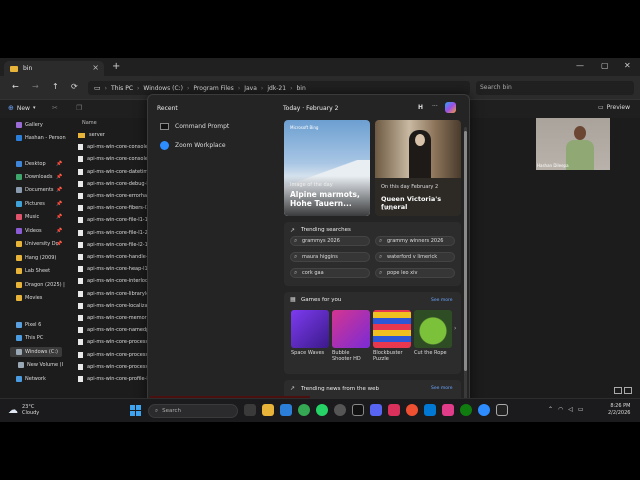 The image size is (640, 480). What do you see at coordinates (276, 88) in the screenshot?
I see `breadcrumb-jdk-21: jdk-21` at bounding box center [276, 88].